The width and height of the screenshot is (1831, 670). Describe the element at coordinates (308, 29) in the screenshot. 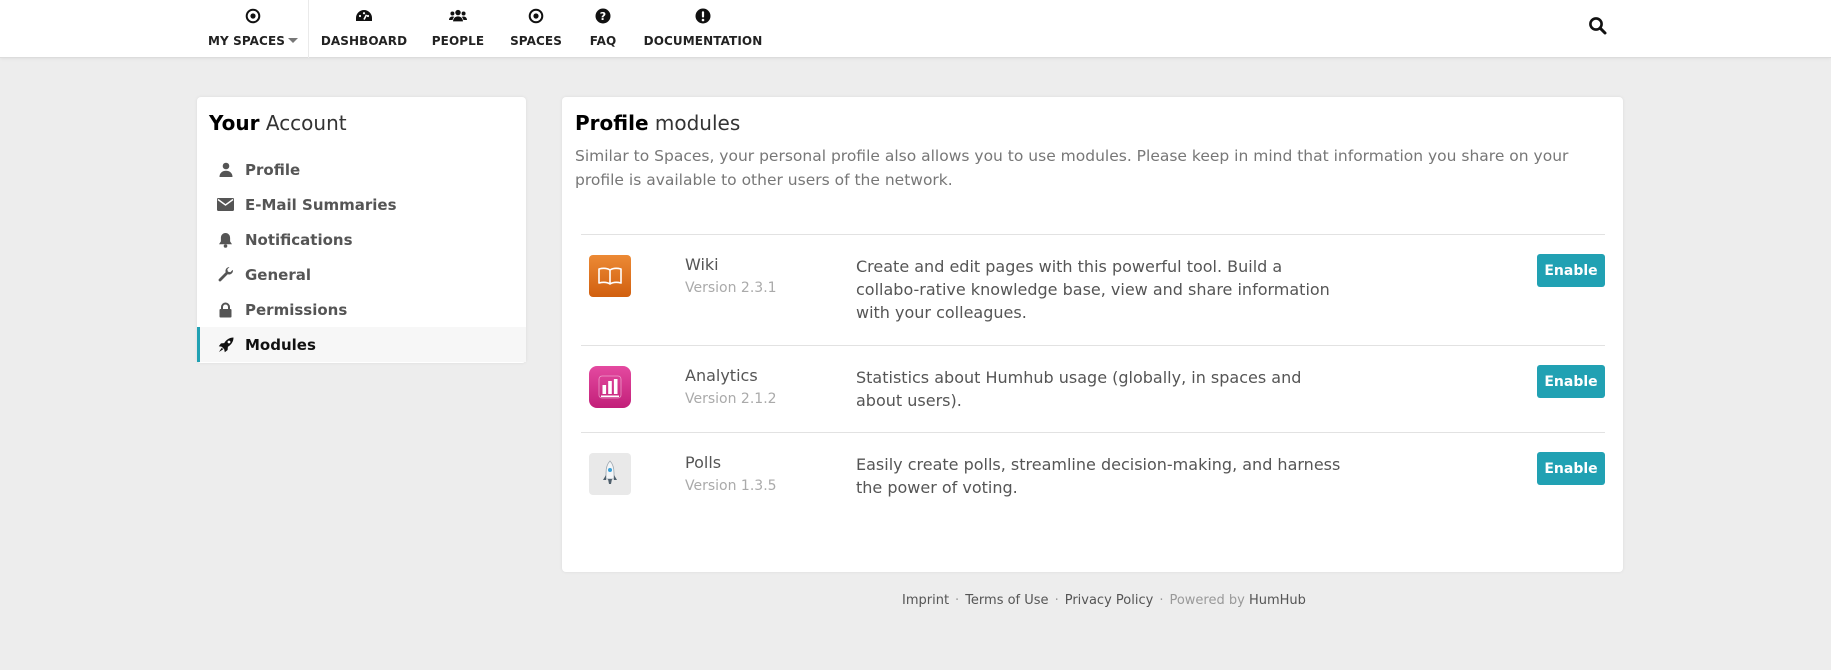

I see `nav-divider` at that location.